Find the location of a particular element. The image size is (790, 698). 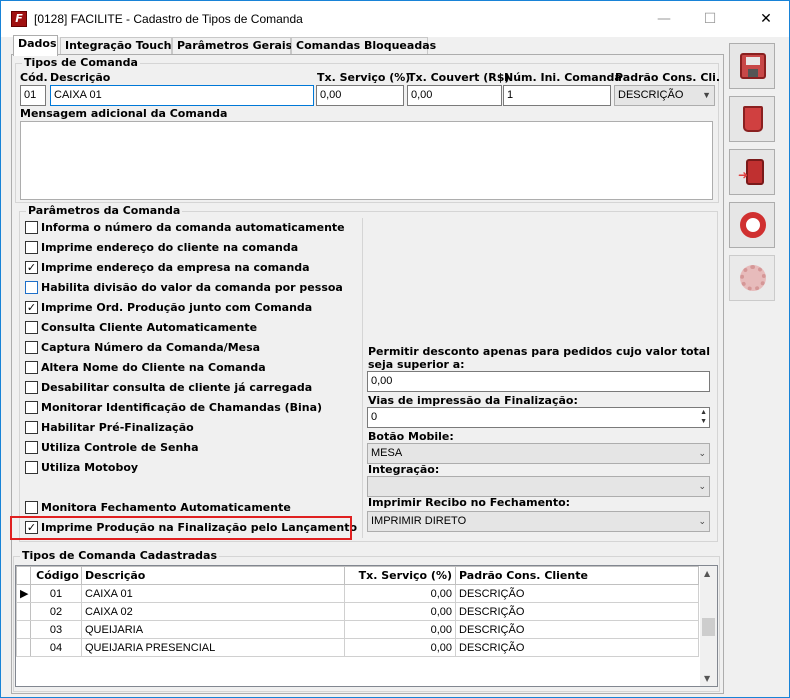

delete-button is located at coordinates (752, 119).